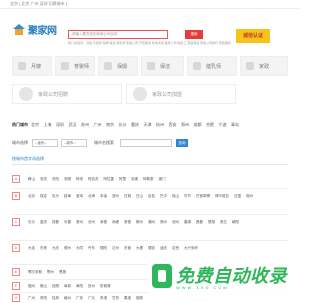  I want to click on hot-city-link: 广州, so click(98, 125).